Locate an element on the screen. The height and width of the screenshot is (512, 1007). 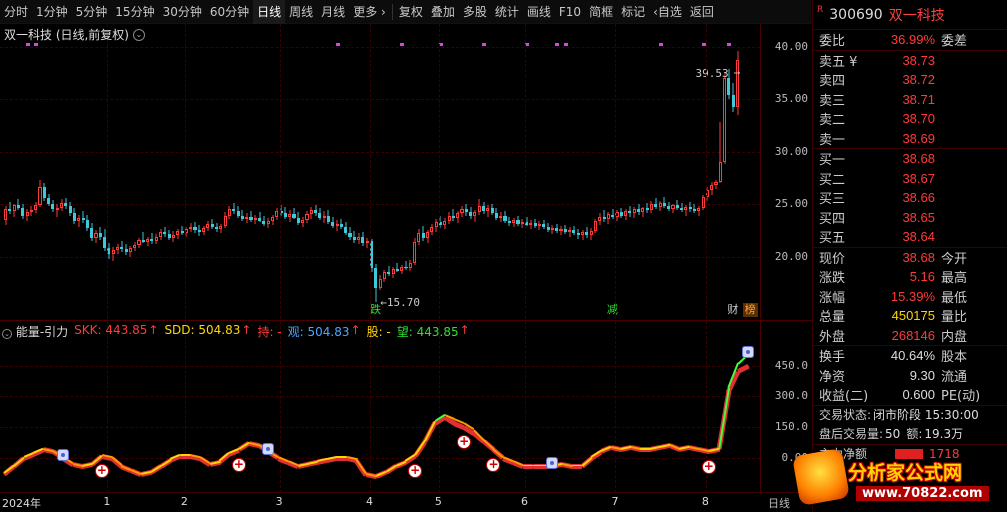
toolbar-item-11: 叠加 is located at coordinates (443, 12).